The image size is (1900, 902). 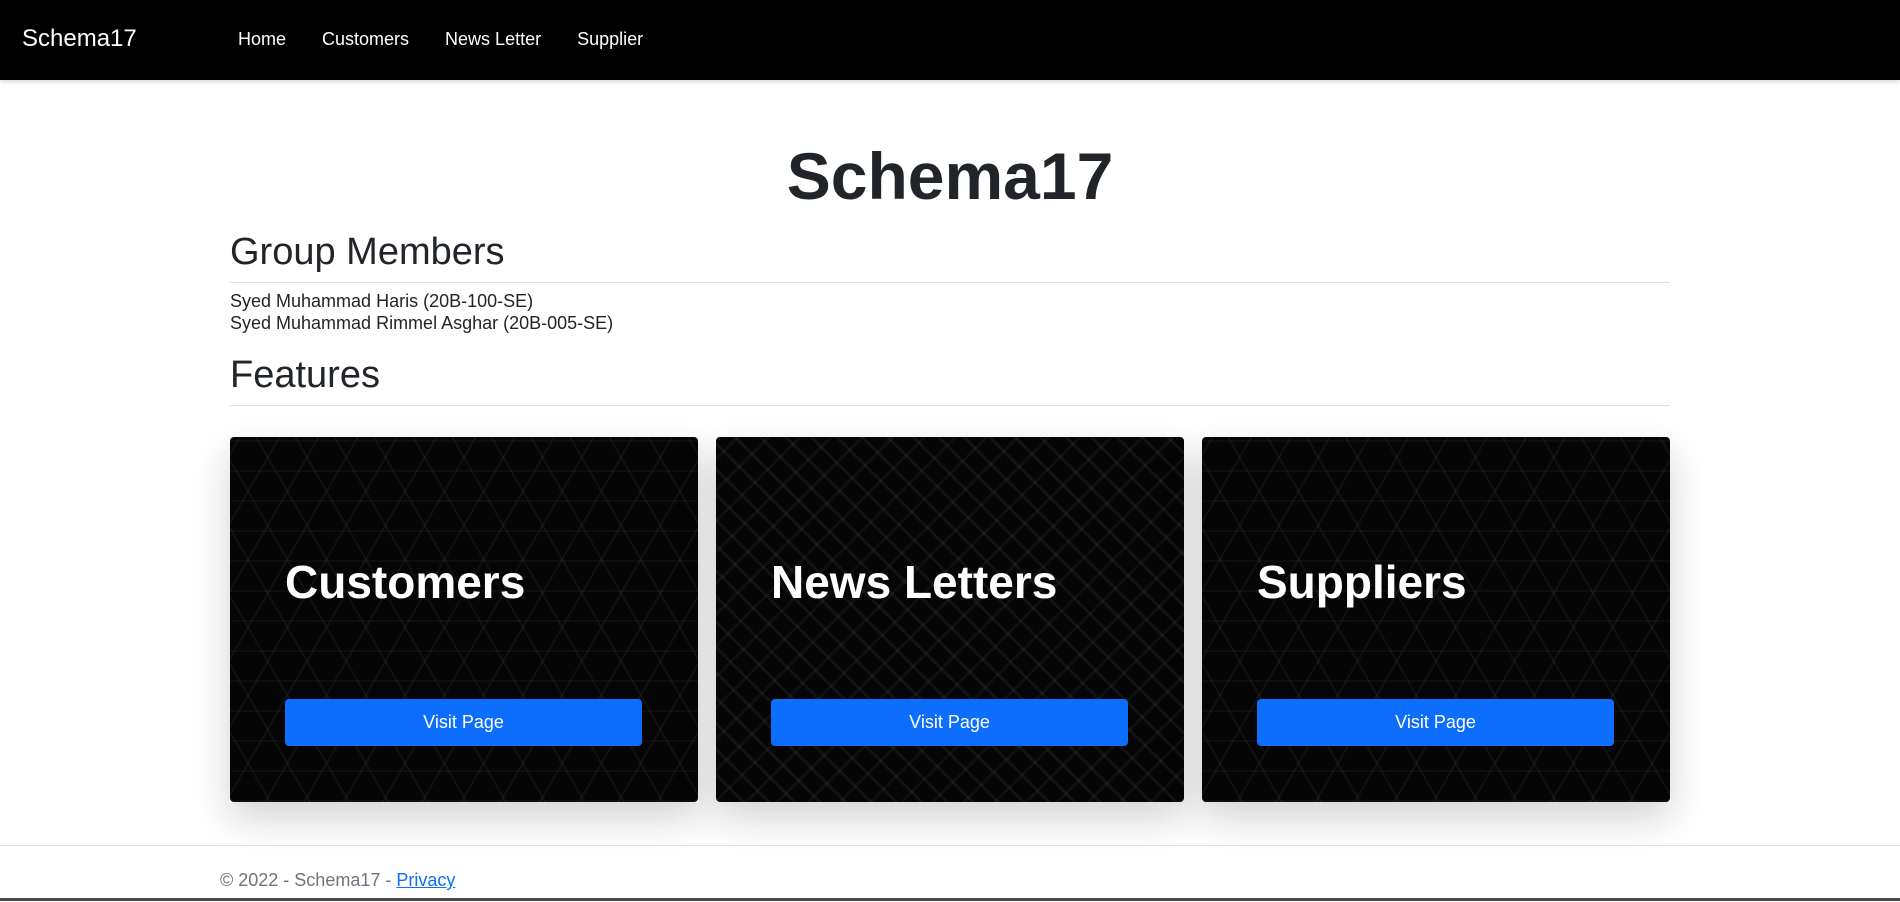 I want to click on card-title: News Letters, so click(x=914, y=582).